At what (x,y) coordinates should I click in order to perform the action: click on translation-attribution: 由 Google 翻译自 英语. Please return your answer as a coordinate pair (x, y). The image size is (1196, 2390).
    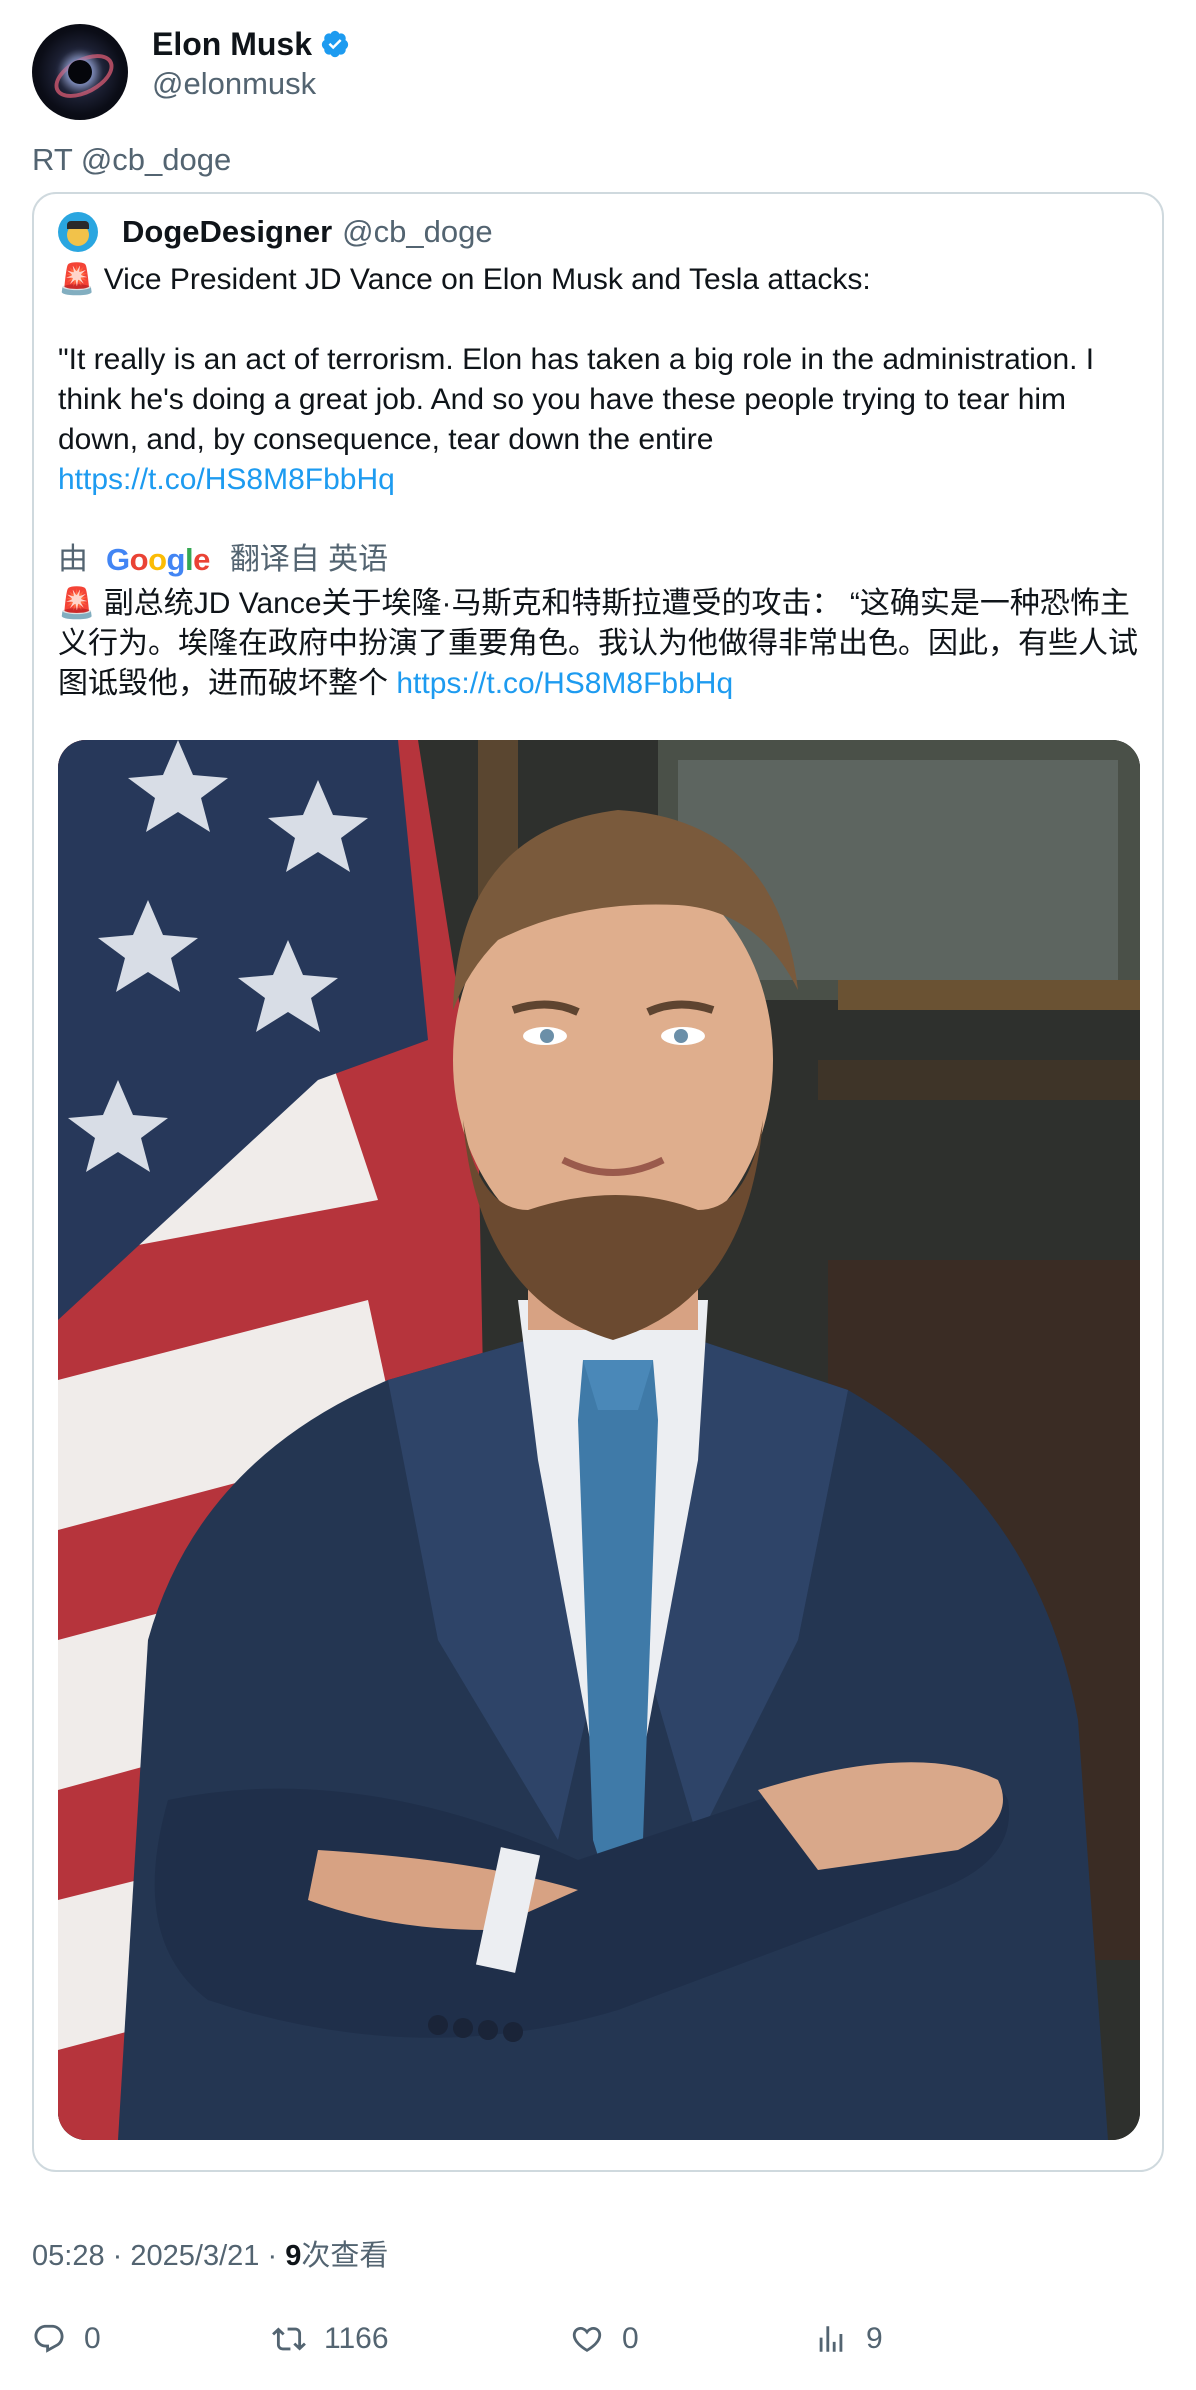
    Looking at the image, I should click on (223, 560).